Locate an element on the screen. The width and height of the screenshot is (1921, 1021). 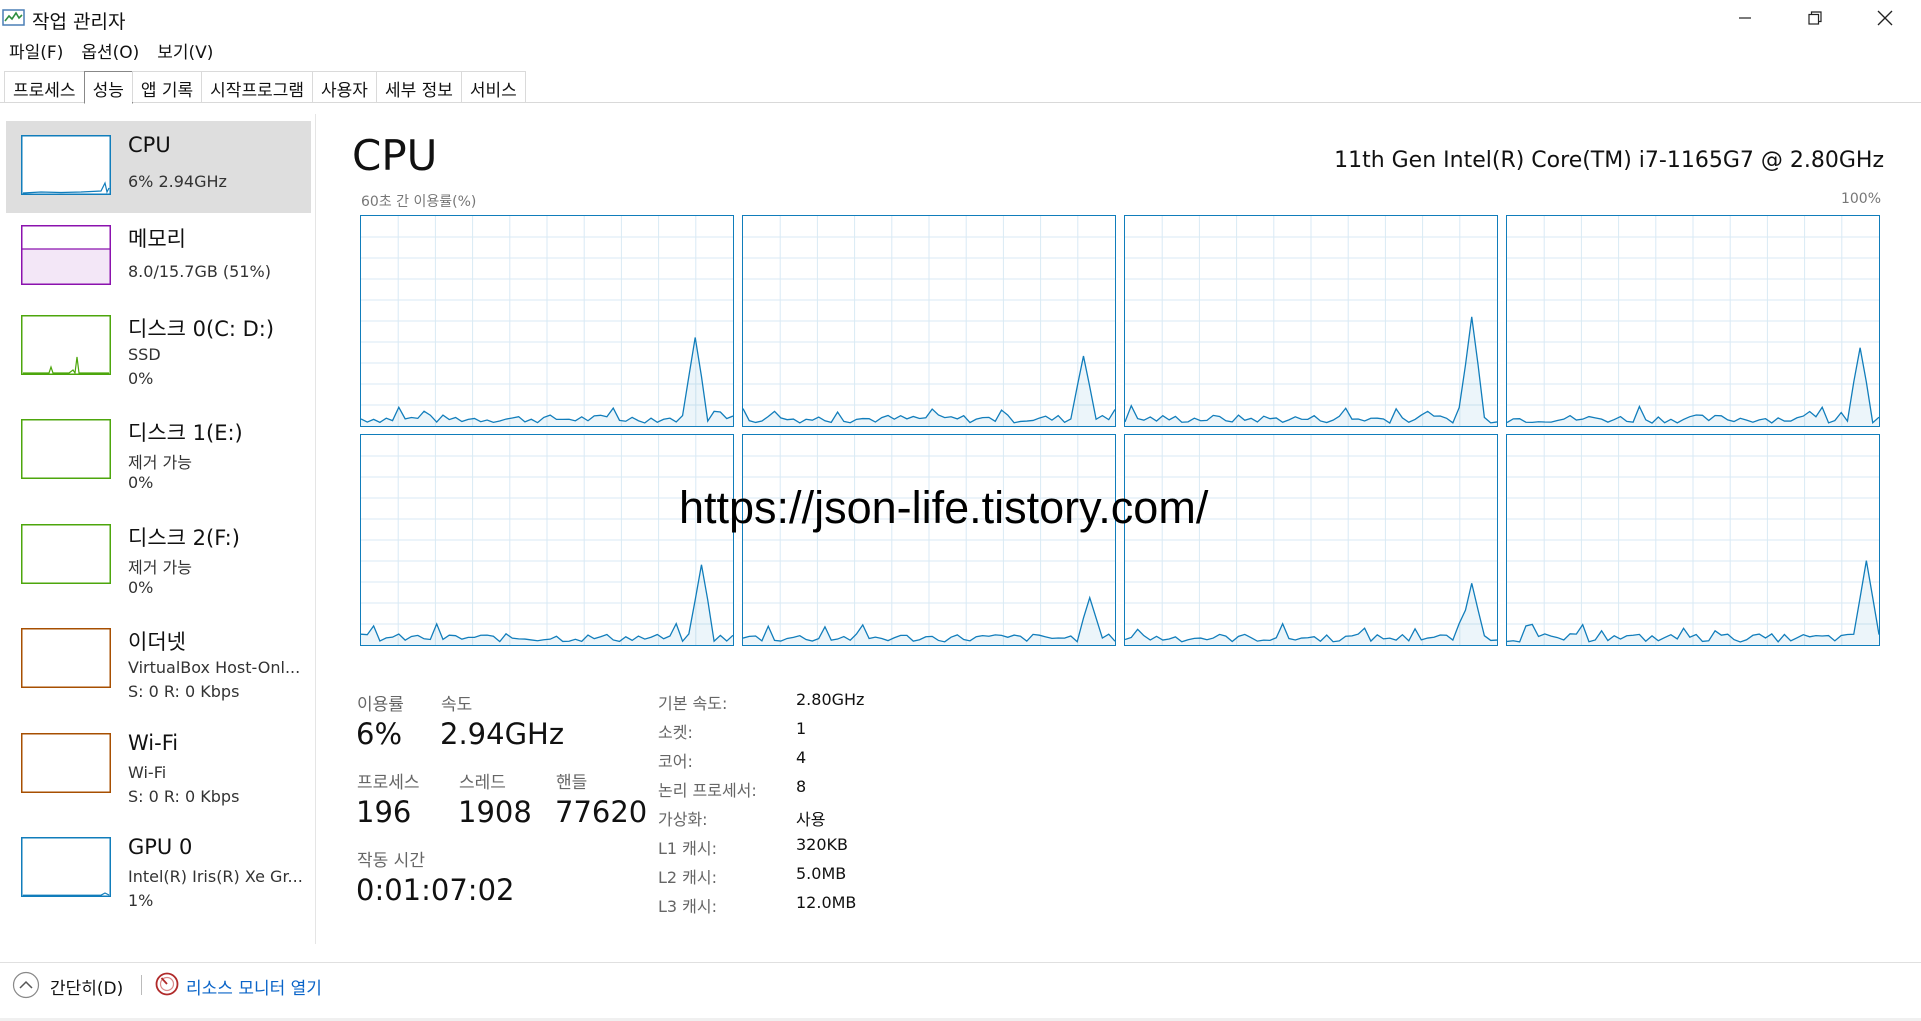
tab-startup: 시작프로그램 is located at coordinates (257, 86).